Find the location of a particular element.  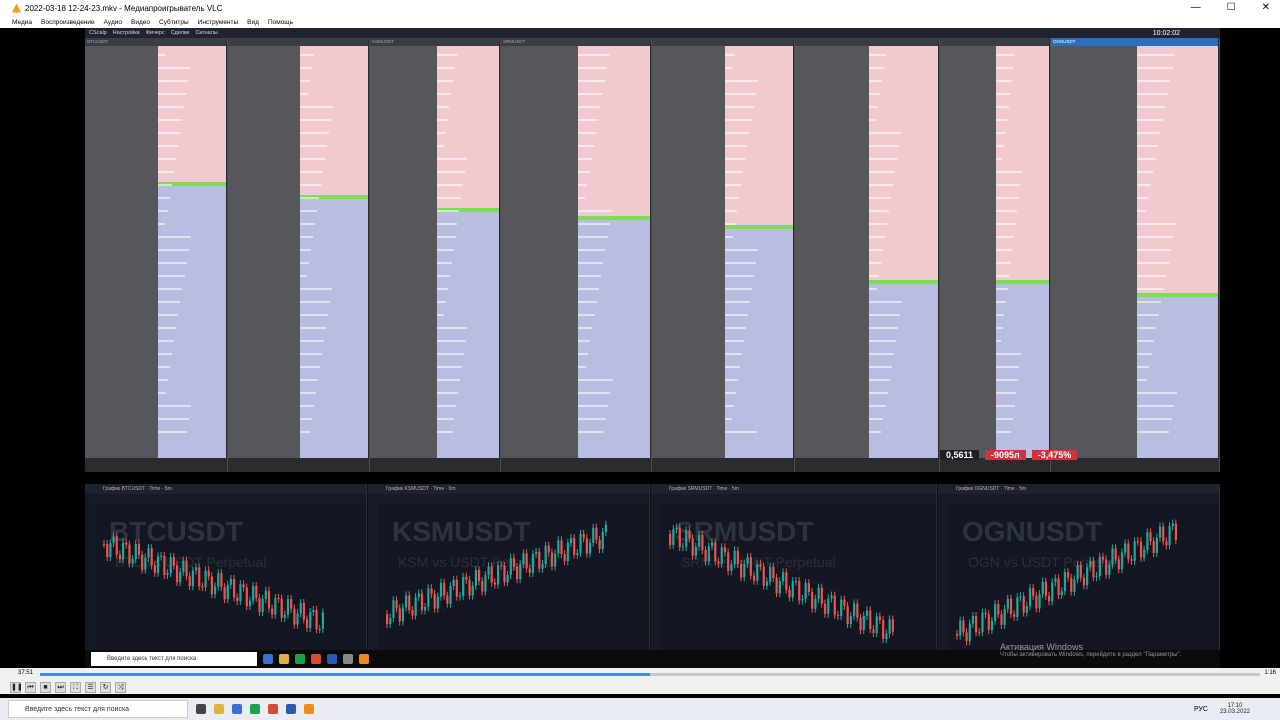

shuffle-button: ⤨ is located at coordinates (120, 687).